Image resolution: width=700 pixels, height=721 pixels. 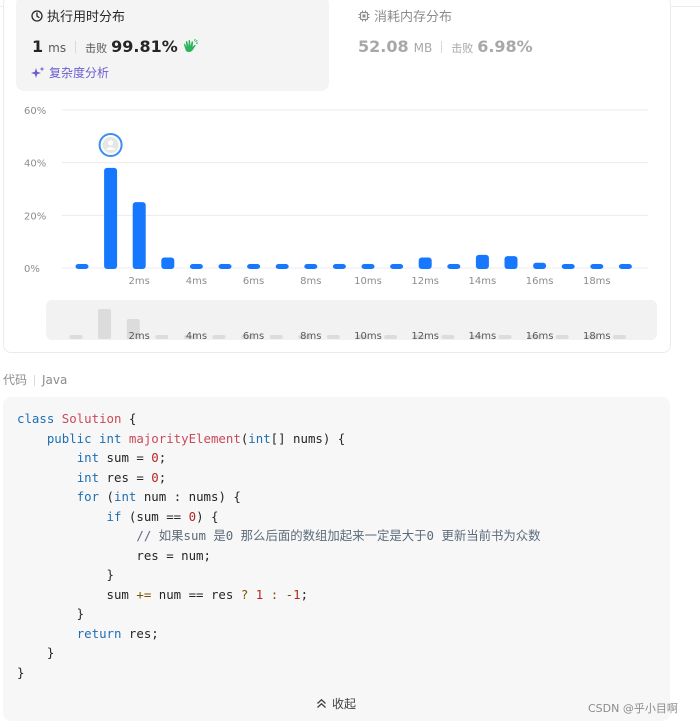 What do you see at coordinates (308, 438) in the screenshot?
I see `code-token: [] nums) {` at bounding box center [308, 438].